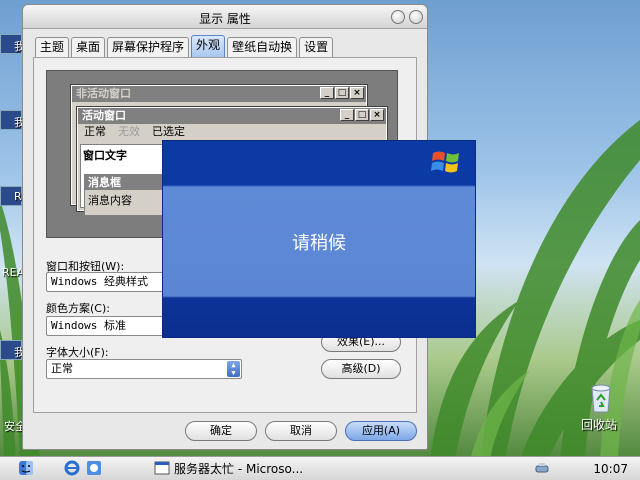  I want to click on apply-button: 应用(A), so click(381, 431).